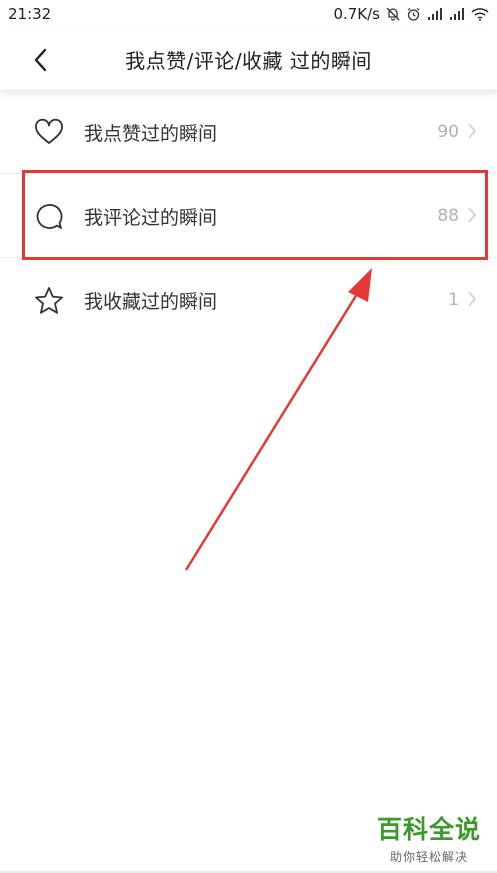  What do you see at coordinates (448, 216) in the screenshot?
I see `list-item-count: 88` at bounding box center [448, 216].